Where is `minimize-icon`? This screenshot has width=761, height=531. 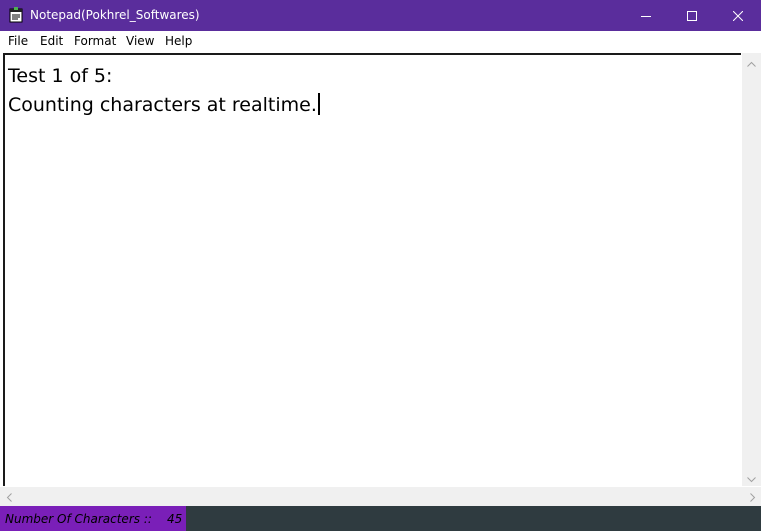
minimize-icon is located at coordinates (646, 16).